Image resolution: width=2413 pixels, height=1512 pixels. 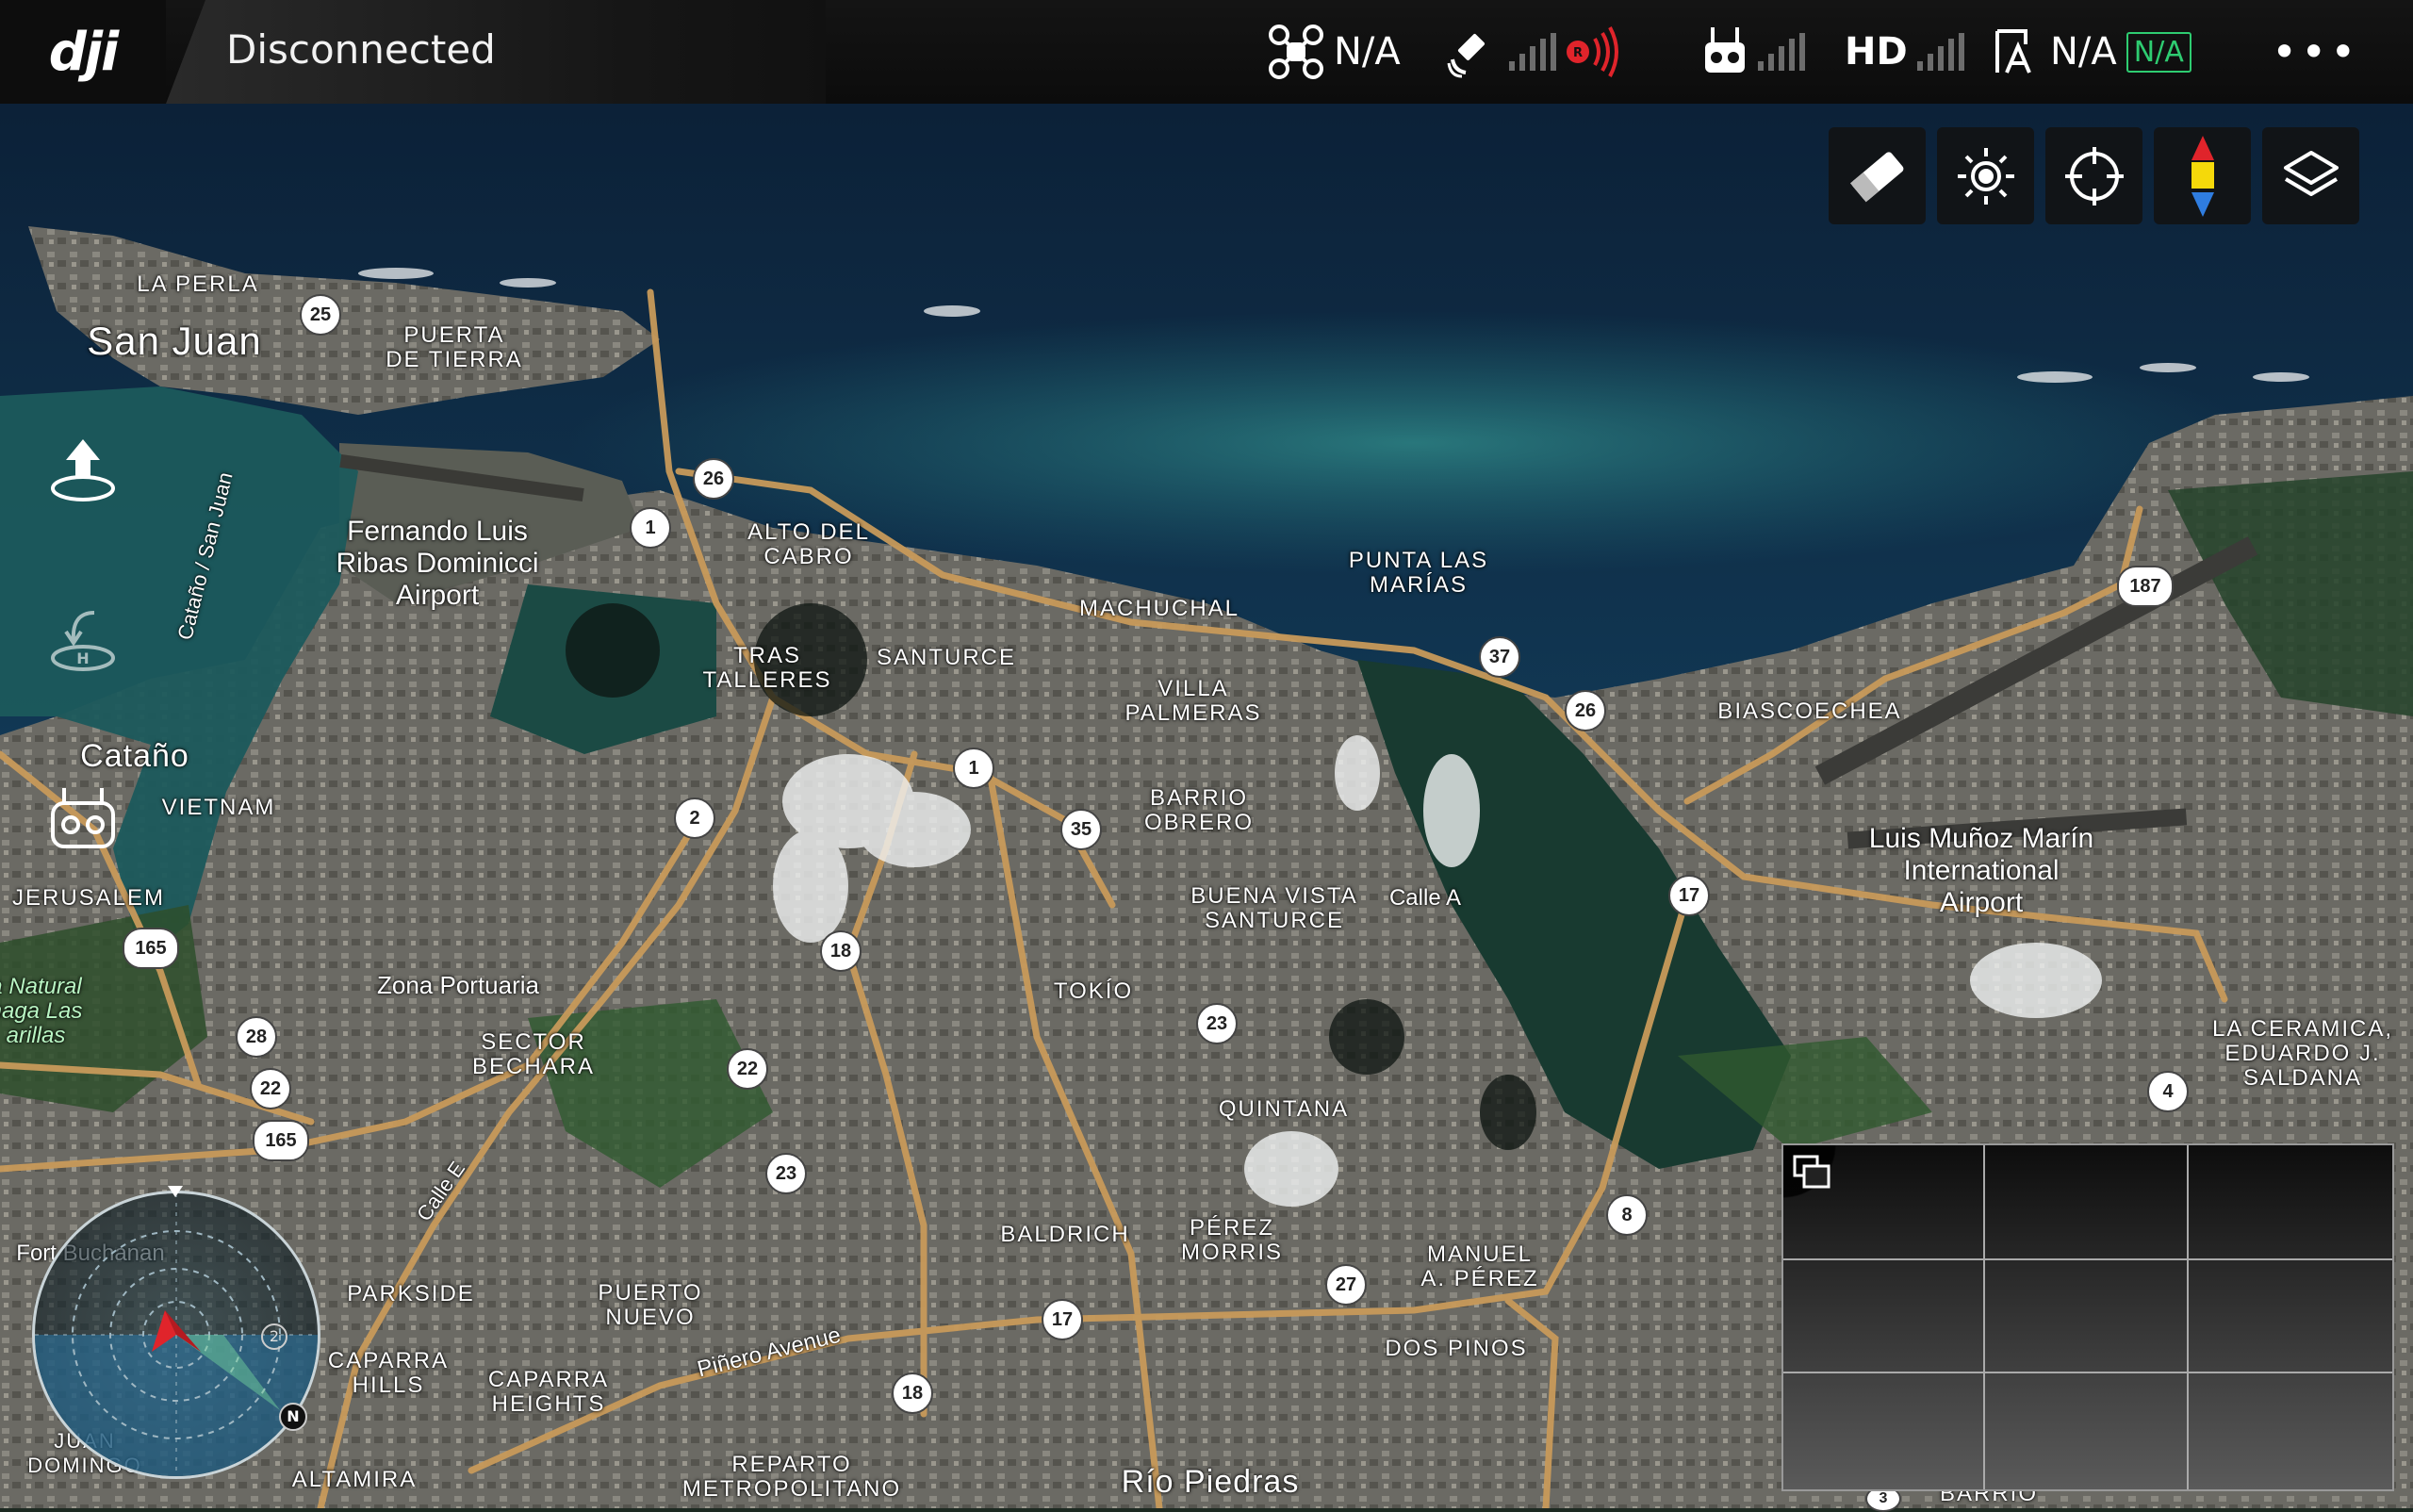 I want to click on place-label: ALTO DEL CABRO, so click(x=808, y=544).